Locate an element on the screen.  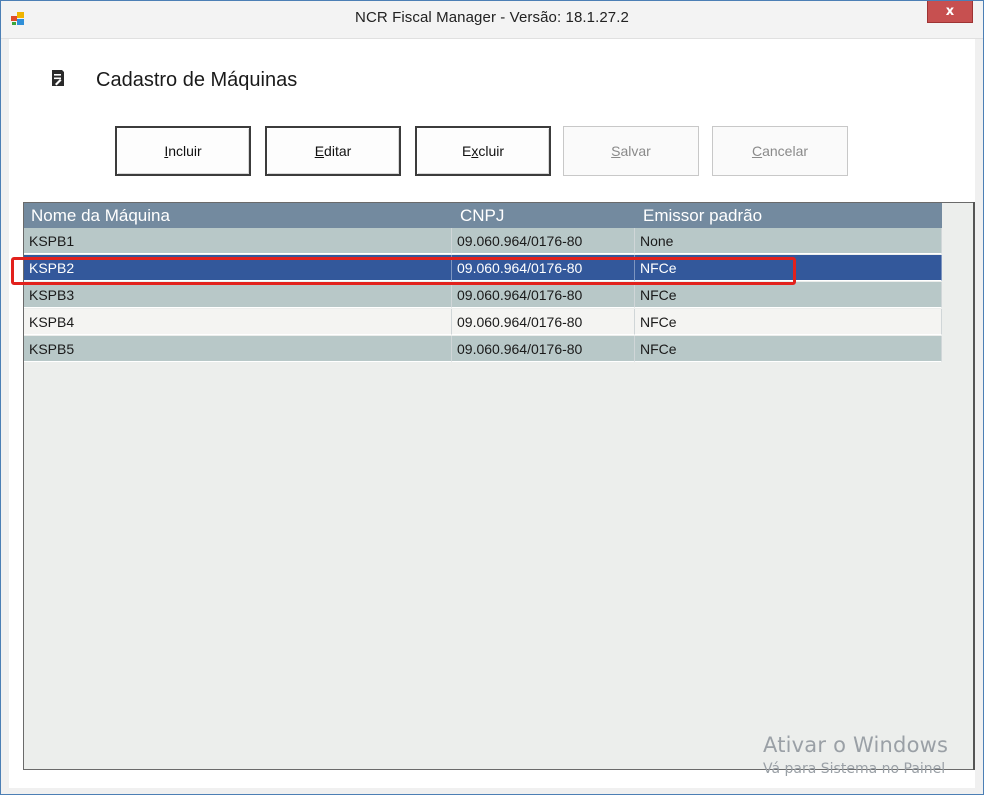
edit-button: Editar is located at coordinates (333, 151).